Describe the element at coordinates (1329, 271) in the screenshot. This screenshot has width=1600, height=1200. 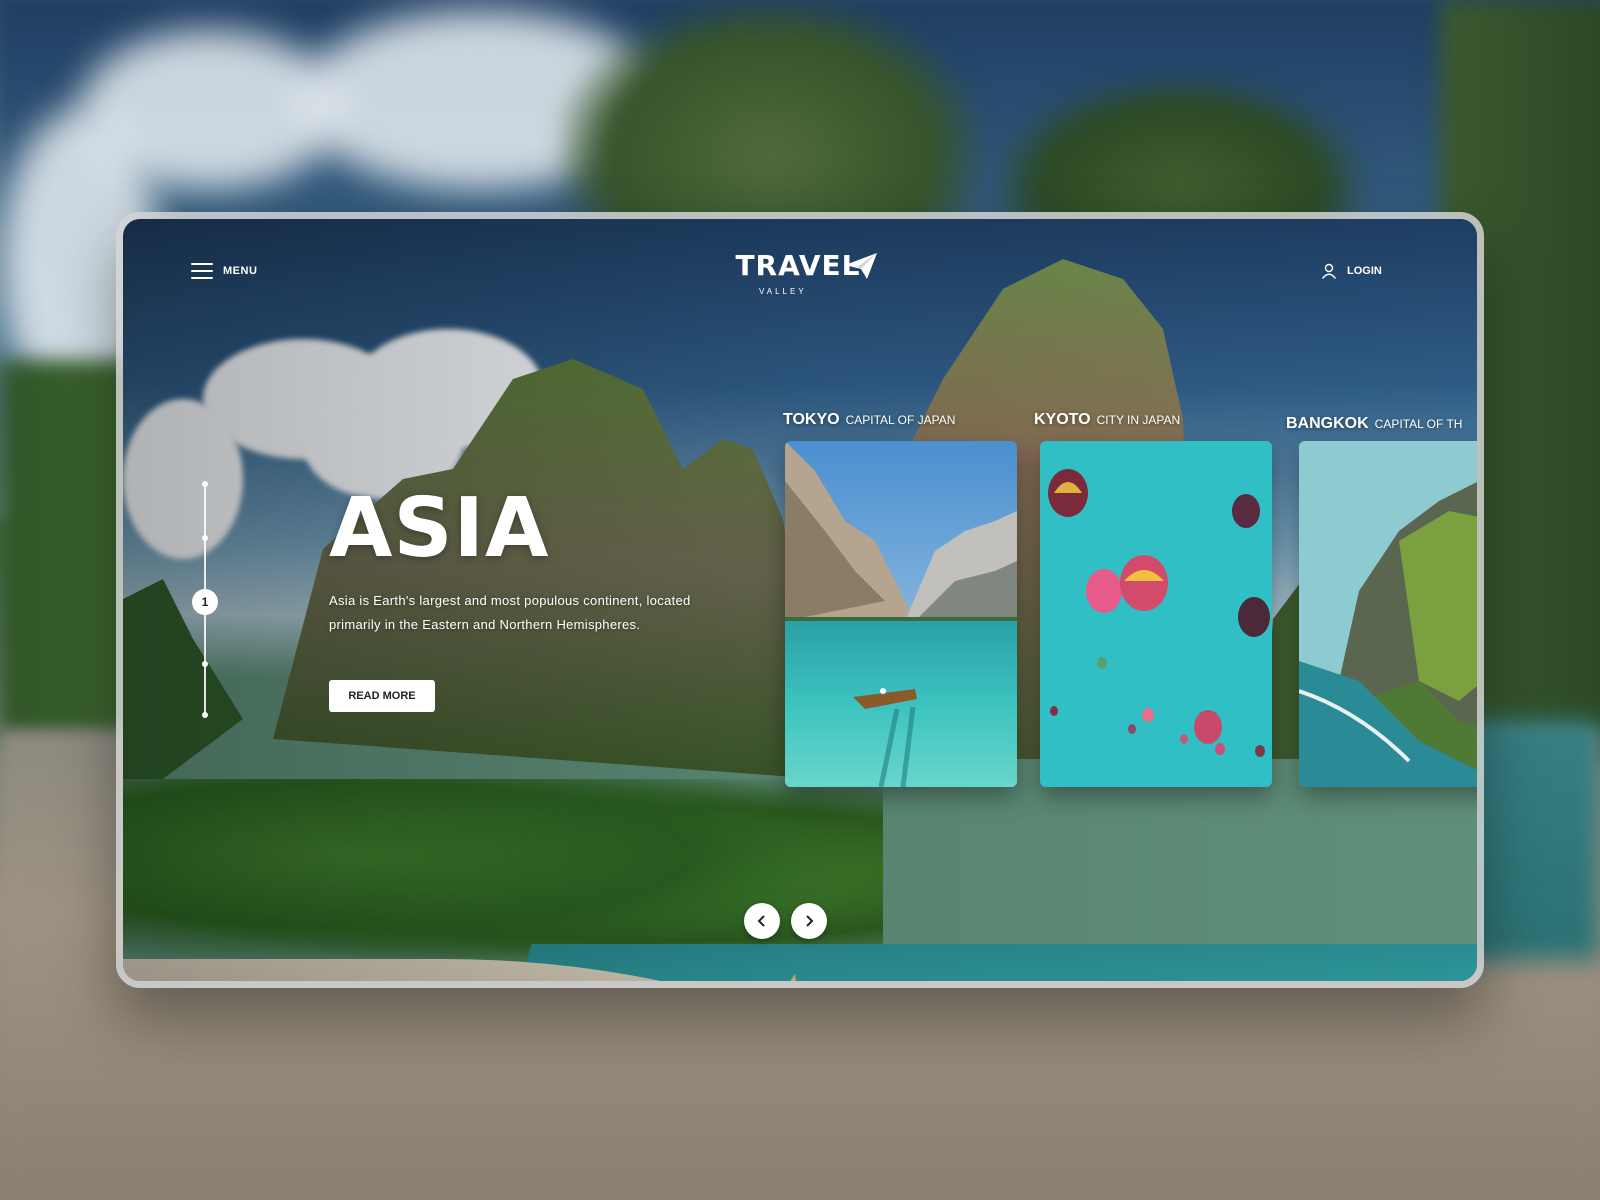
I see `user-icon` at that location.